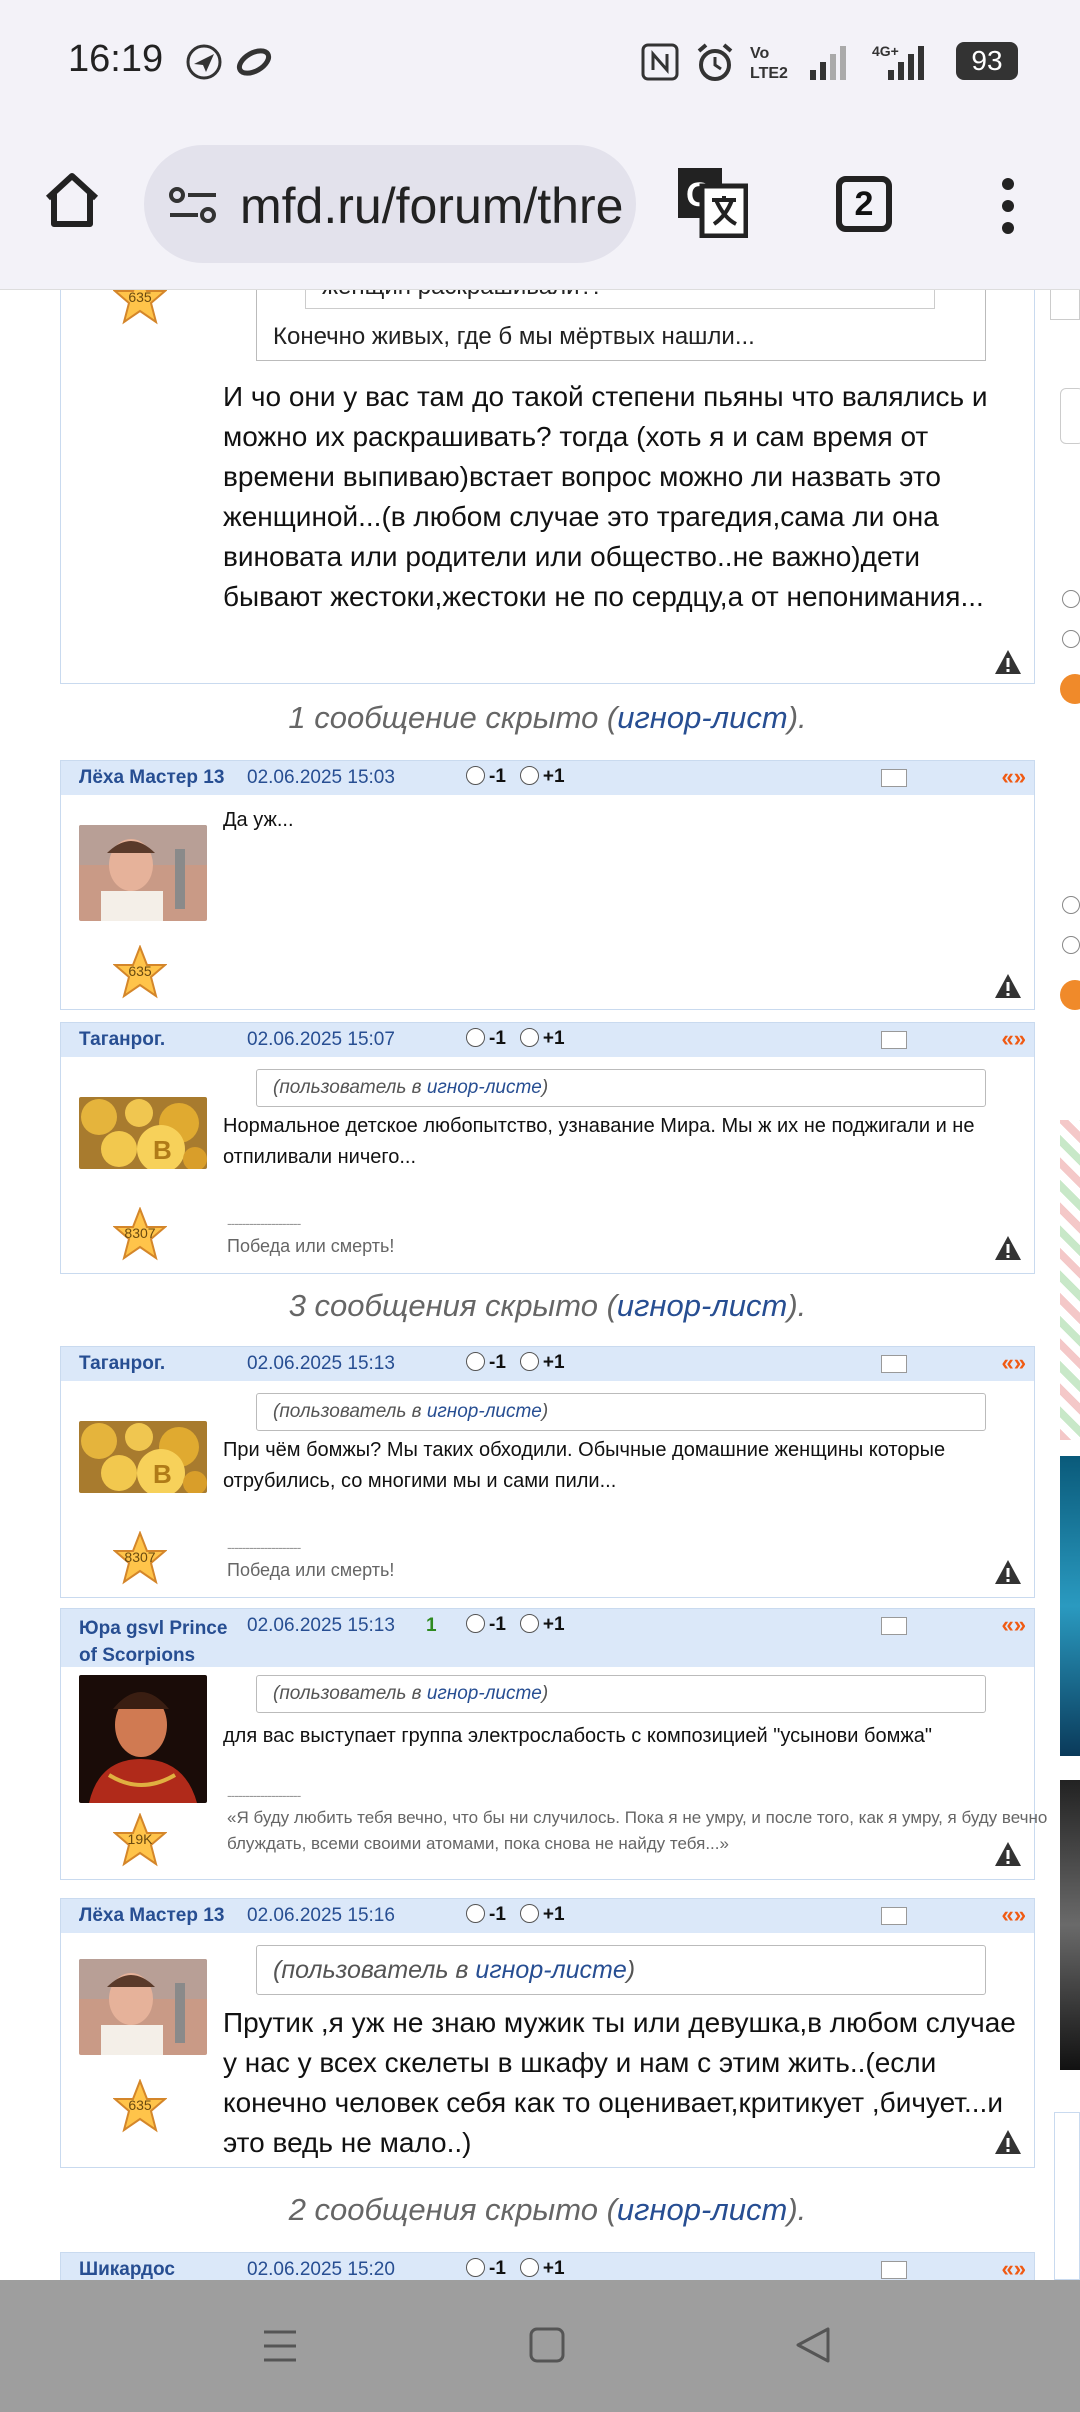 The width and height of the screenshot is (1080, 2412). Describe the element at coordinates (1008, 206) in the screenshot. I see `more-menu-icon` at that location.